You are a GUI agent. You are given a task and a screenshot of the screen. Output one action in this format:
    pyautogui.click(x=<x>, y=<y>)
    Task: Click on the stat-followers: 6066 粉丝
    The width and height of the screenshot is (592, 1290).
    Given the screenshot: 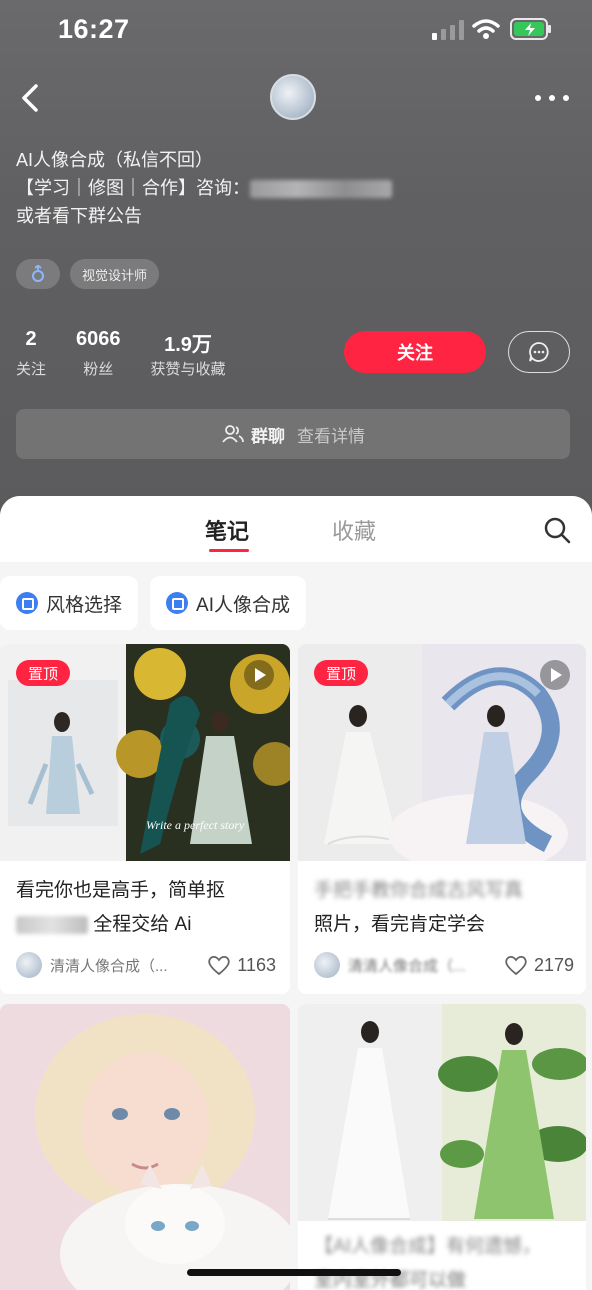 What is the action you would take?
    pyautogui.click(x=98, y=353)
    